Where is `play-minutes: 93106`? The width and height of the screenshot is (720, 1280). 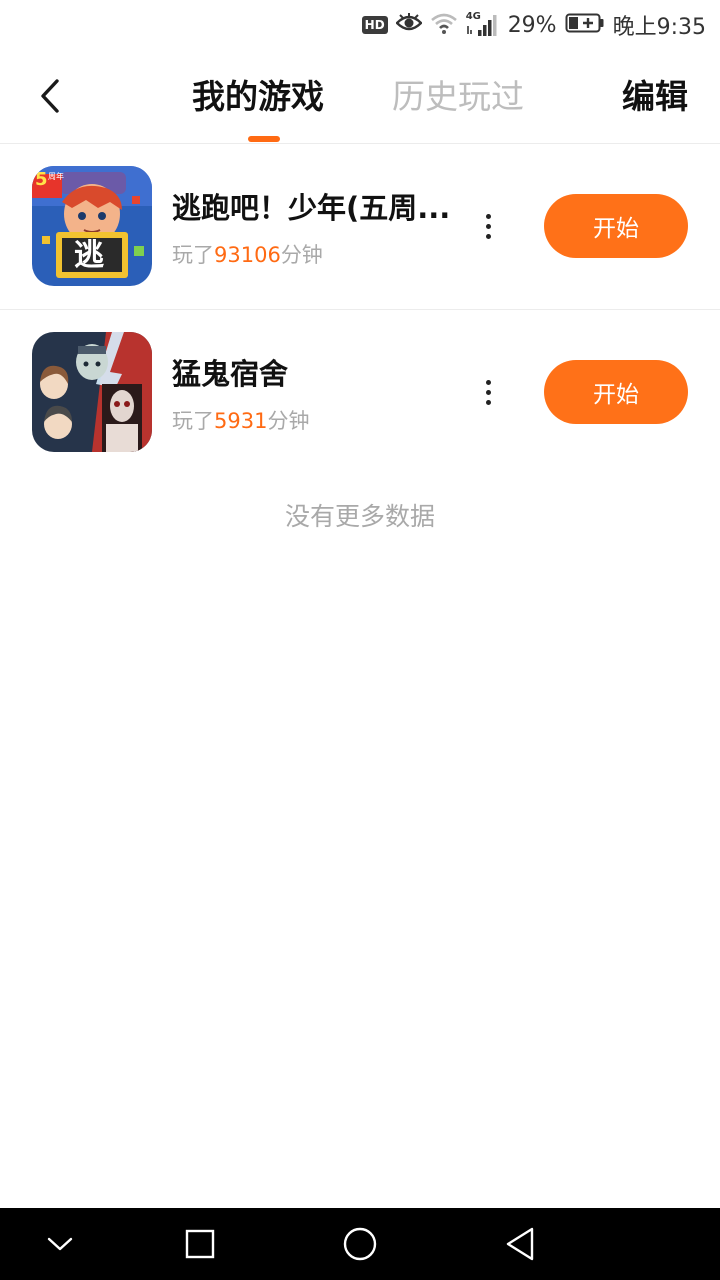
play-minutes: 93106 is located at coordinates (247, 255).